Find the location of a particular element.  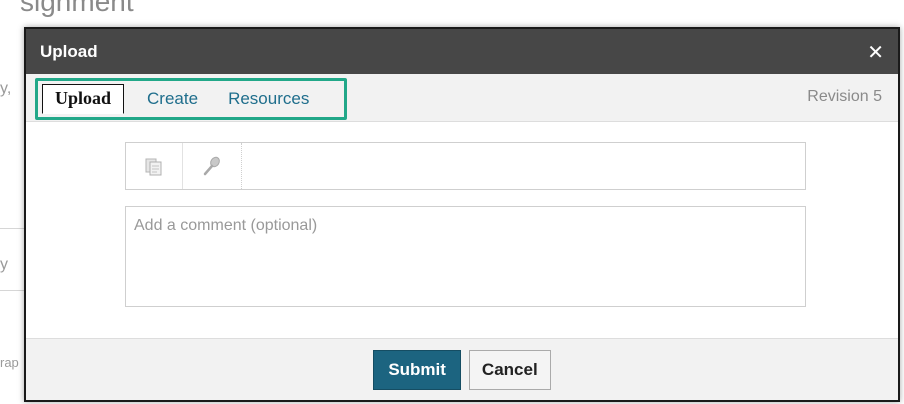

dialog-header: Upload ✕ is located at coordinates (462, 51).